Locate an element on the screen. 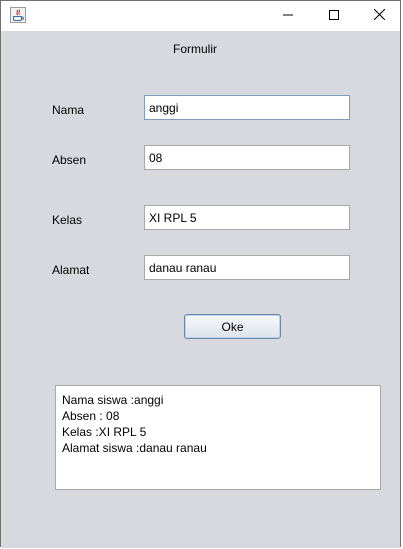 Image resolution: width=403 pixels, height=549 pixels. kelas-field is located at coordinates (247, 217).